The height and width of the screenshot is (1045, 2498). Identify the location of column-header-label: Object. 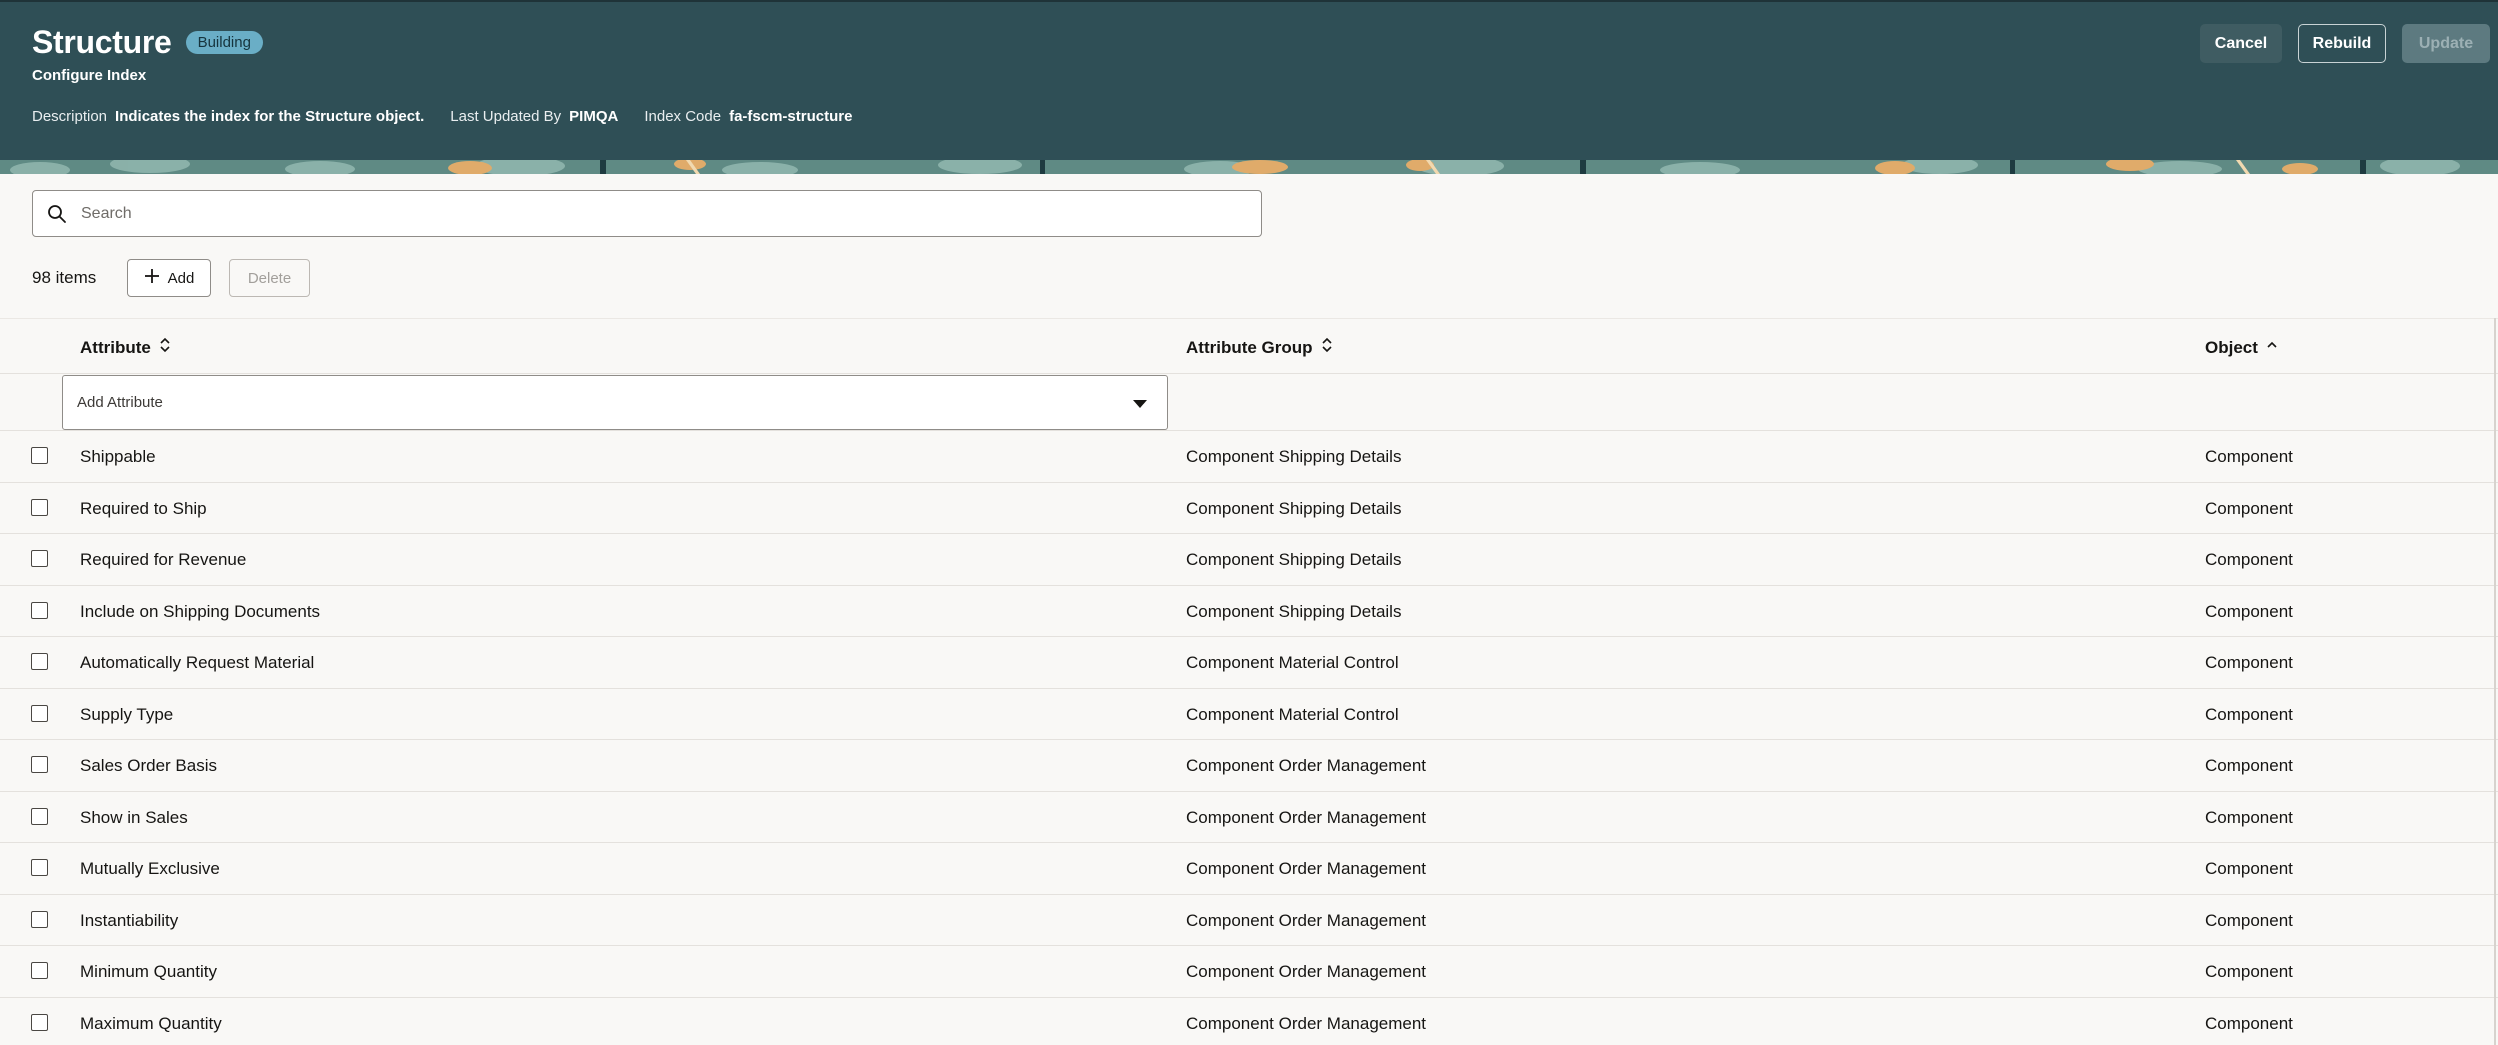
(2231, 347).